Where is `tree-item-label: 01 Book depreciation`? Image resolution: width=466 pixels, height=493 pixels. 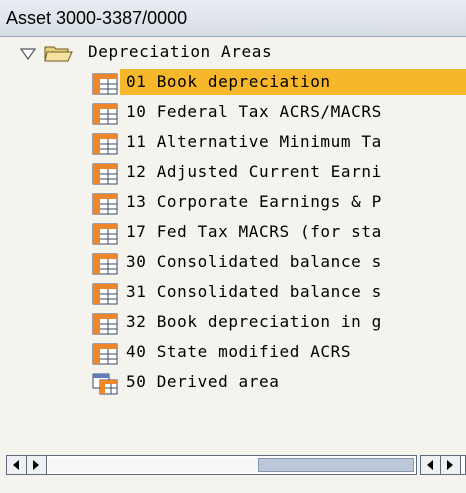 tree-item-label: 01 Book depreciation is located at coordinates (228, 81).